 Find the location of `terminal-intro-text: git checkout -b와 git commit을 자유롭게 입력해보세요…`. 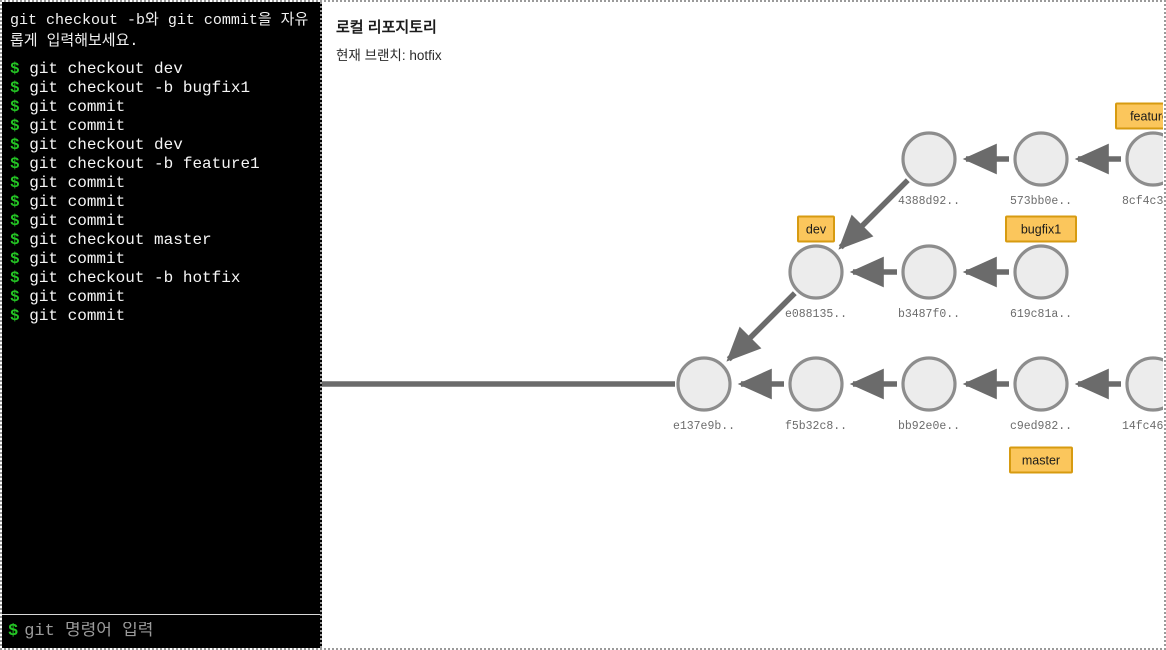

terminal-intro-text: git checkout -b와 git commit을 자유롭게 입력해보세요… is located at coordinates (159, 31).